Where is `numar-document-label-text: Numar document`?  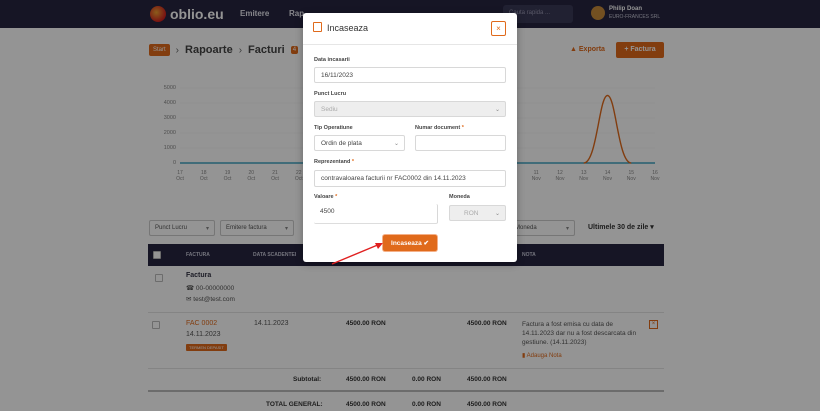 numar-document-label-text: Numar document is located at coordinates (438, 128).